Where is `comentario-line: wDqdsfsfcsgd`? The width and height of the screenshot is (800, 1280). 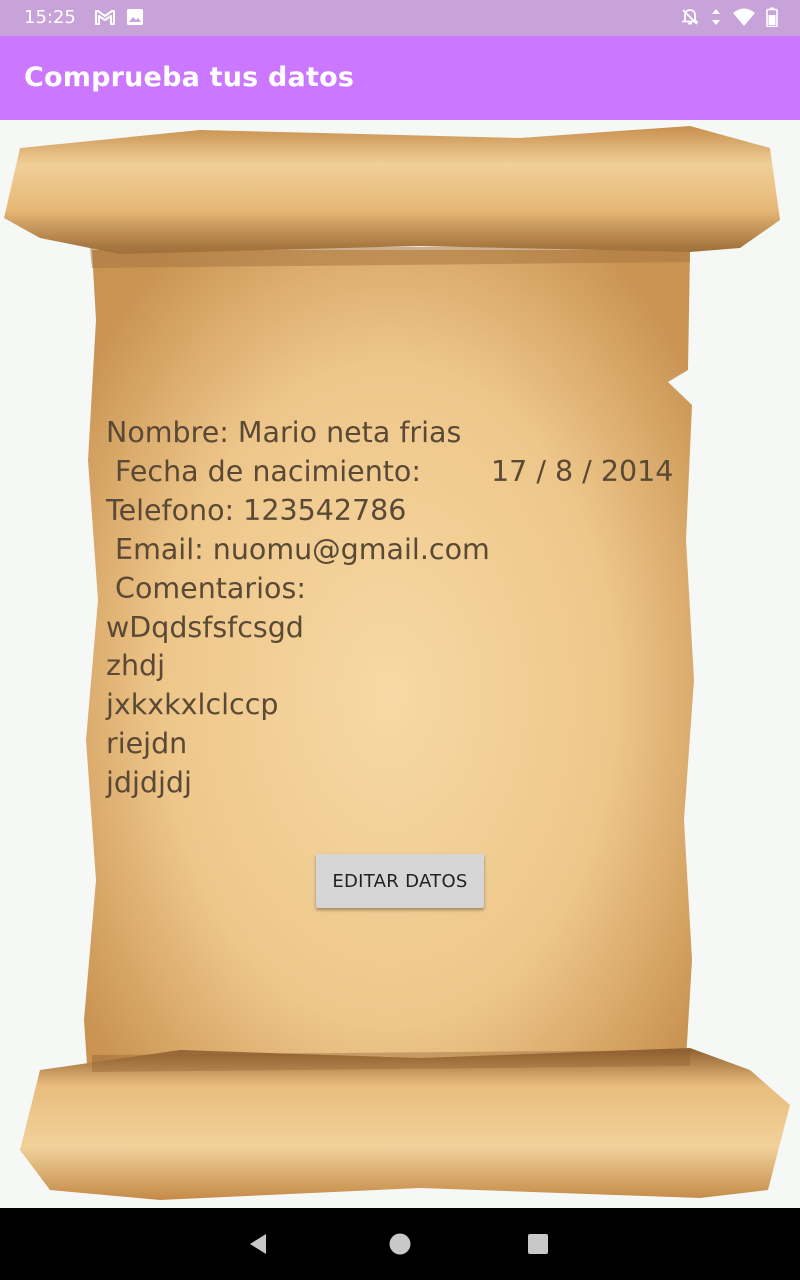 comentario-line: wDqdsfsfcsgd is located at coordinates (205, 627).